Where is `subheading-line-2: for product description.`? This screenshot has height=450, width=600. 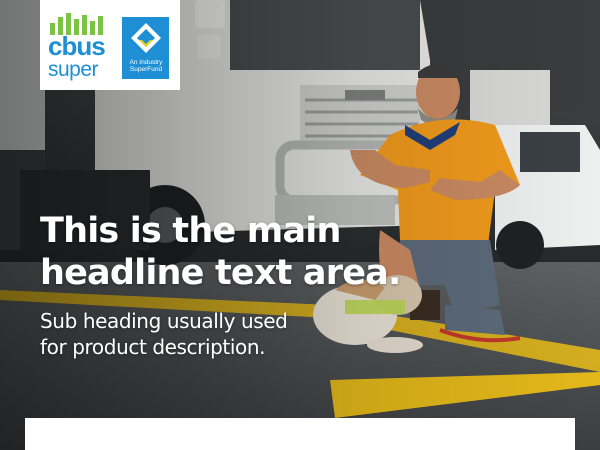
subheading-line-2: for product description. is located at coordinates (153, 347).